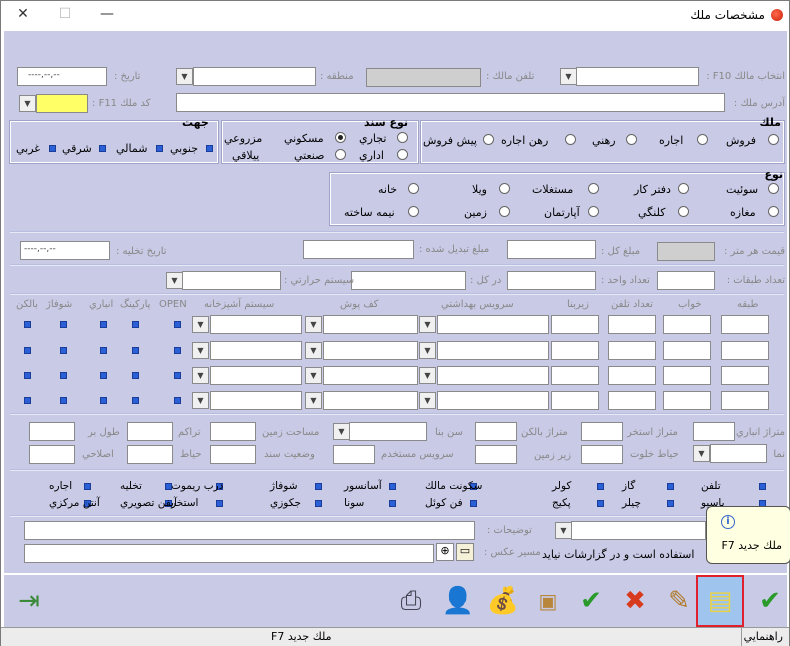 The width and height of the screenshot is (790, 646). Describe the element at coordinates (52, 148) in the screenshot. I see `check-gharbi` at that location.